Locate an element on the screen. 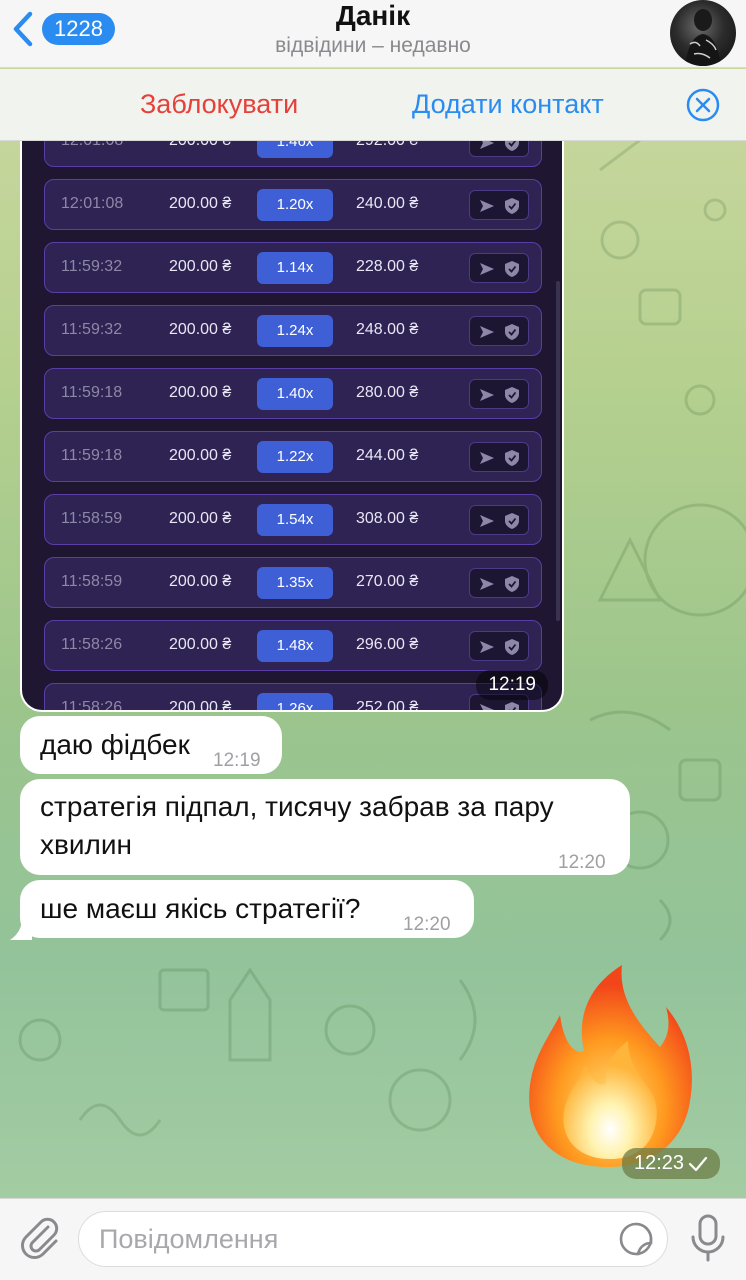  bet-multiplier: 1.22x is located at coordinates (295, 457).